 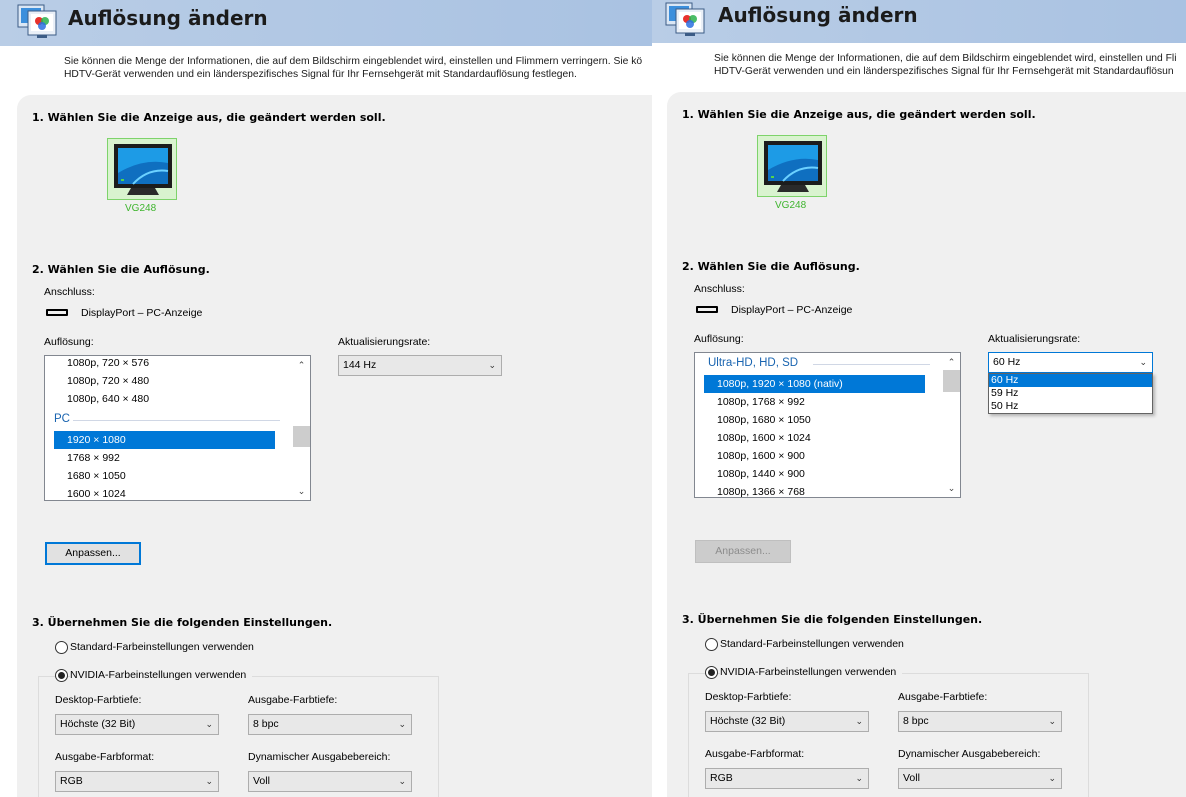 I want to click on list-item: 1768 × 992, so click(x=87, y=458).